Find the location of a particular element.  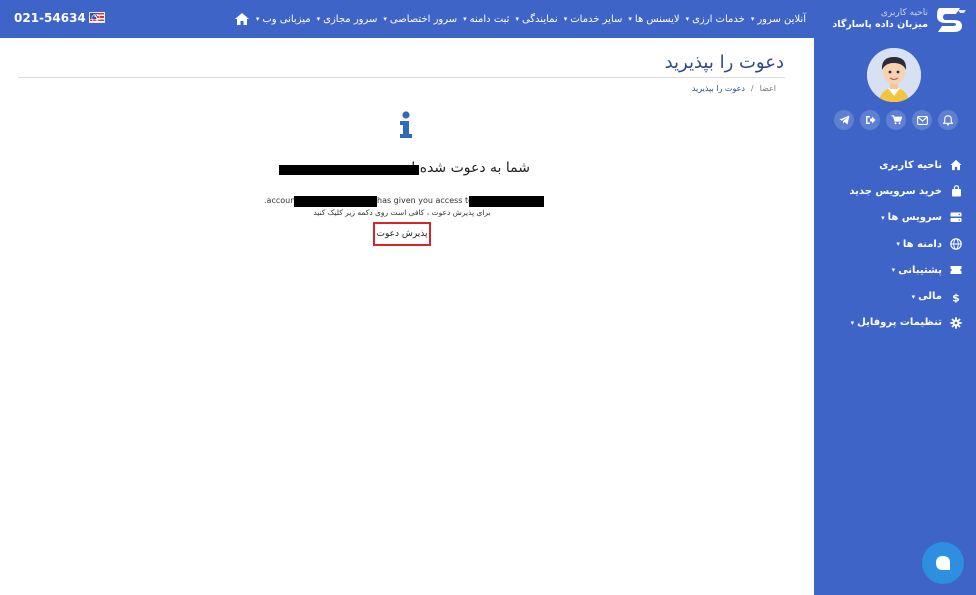

sidebar-nav-item: ناحیه کاربری is located at coordinates (895, 165).